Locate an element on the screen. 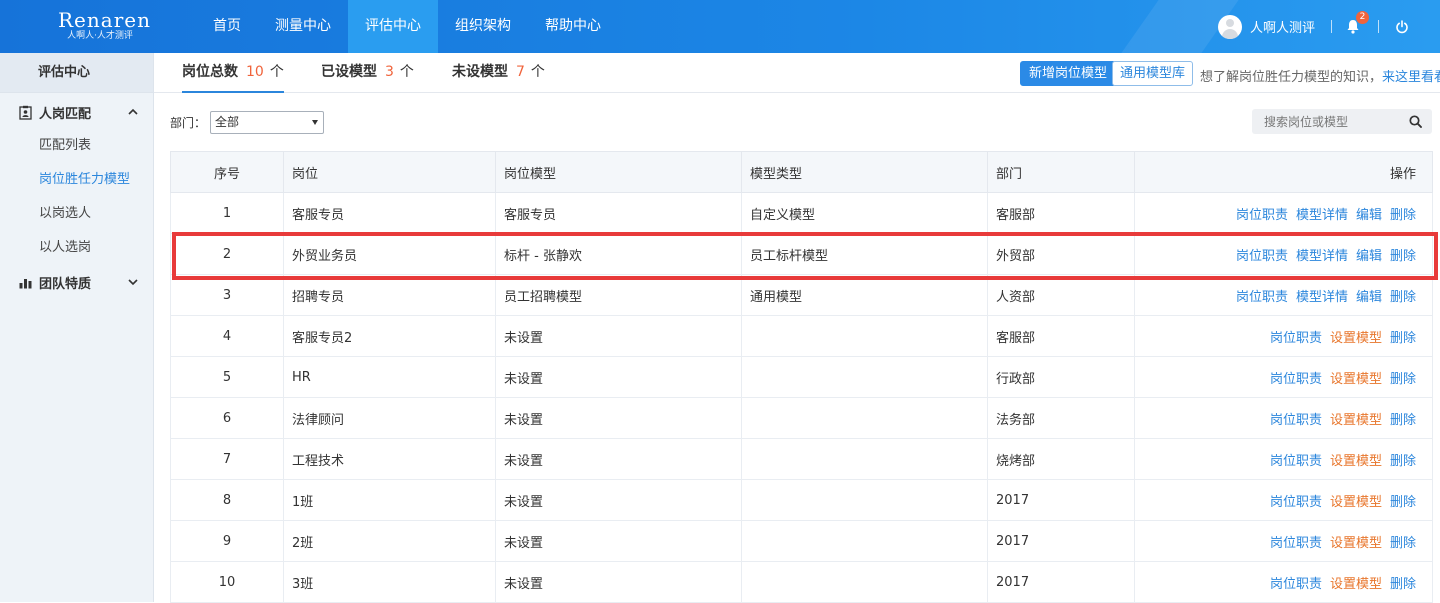 Image resolution: width=1440 pixels, height=603 pixels. bar-chart-icon is located at coordinates (25, 283).